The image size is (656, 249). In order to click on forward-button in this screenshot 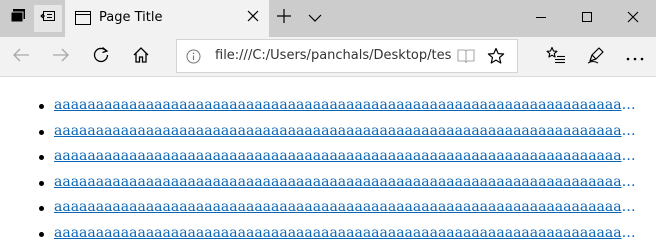, I will do `click(61, 57)`.